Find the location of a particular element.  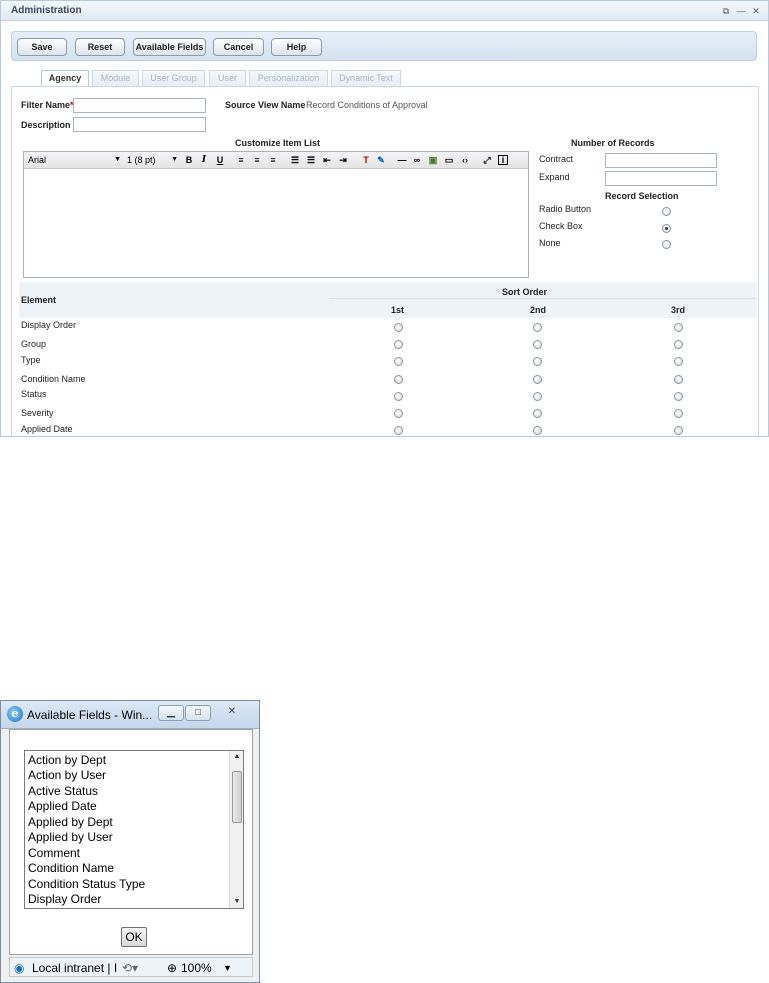

cancel-button: Cancel is located at coordinates (238, 47).